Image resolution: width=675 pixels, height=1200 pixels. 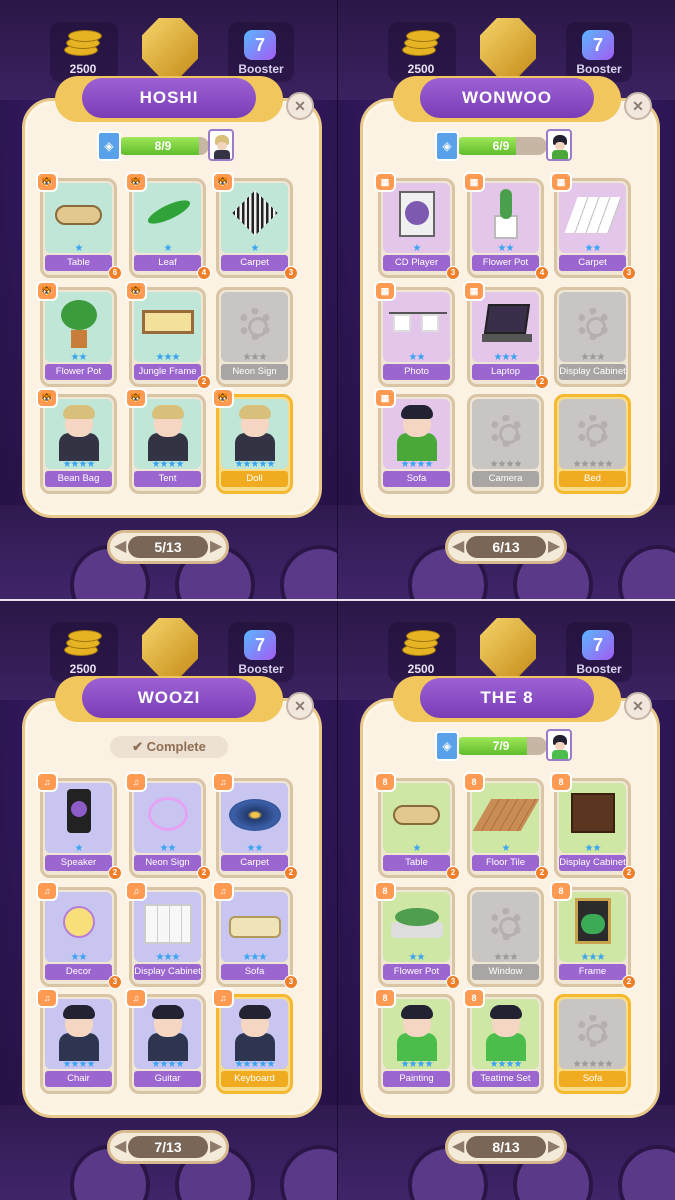 What do you see at coordinates (505, 444) in the screenshot?
I see `collection-card: ★★★★ Camera` at bounding box center [505, 444].